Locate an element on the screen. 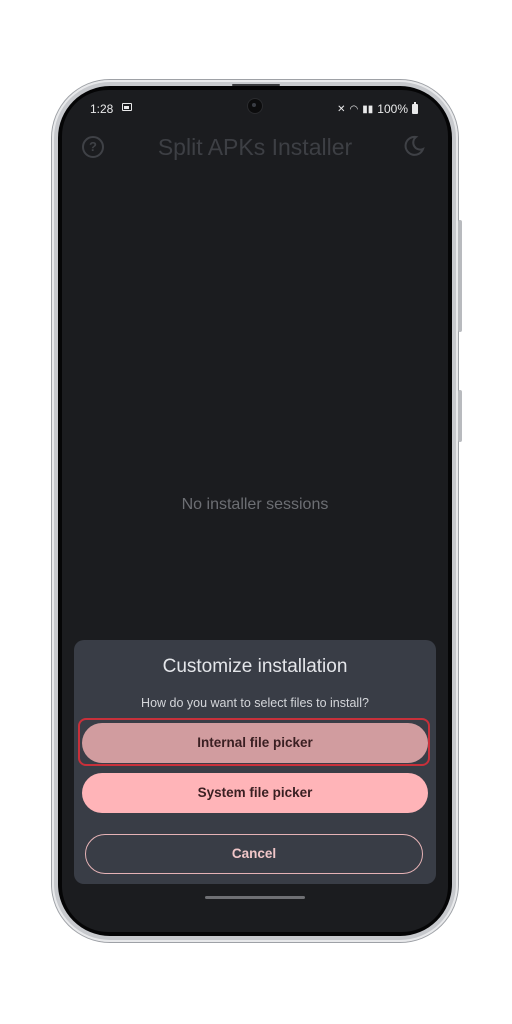 The height and width of the screenshot is (1024, 512). wifi-icon: ◠ is located at coordinates (354, 109).